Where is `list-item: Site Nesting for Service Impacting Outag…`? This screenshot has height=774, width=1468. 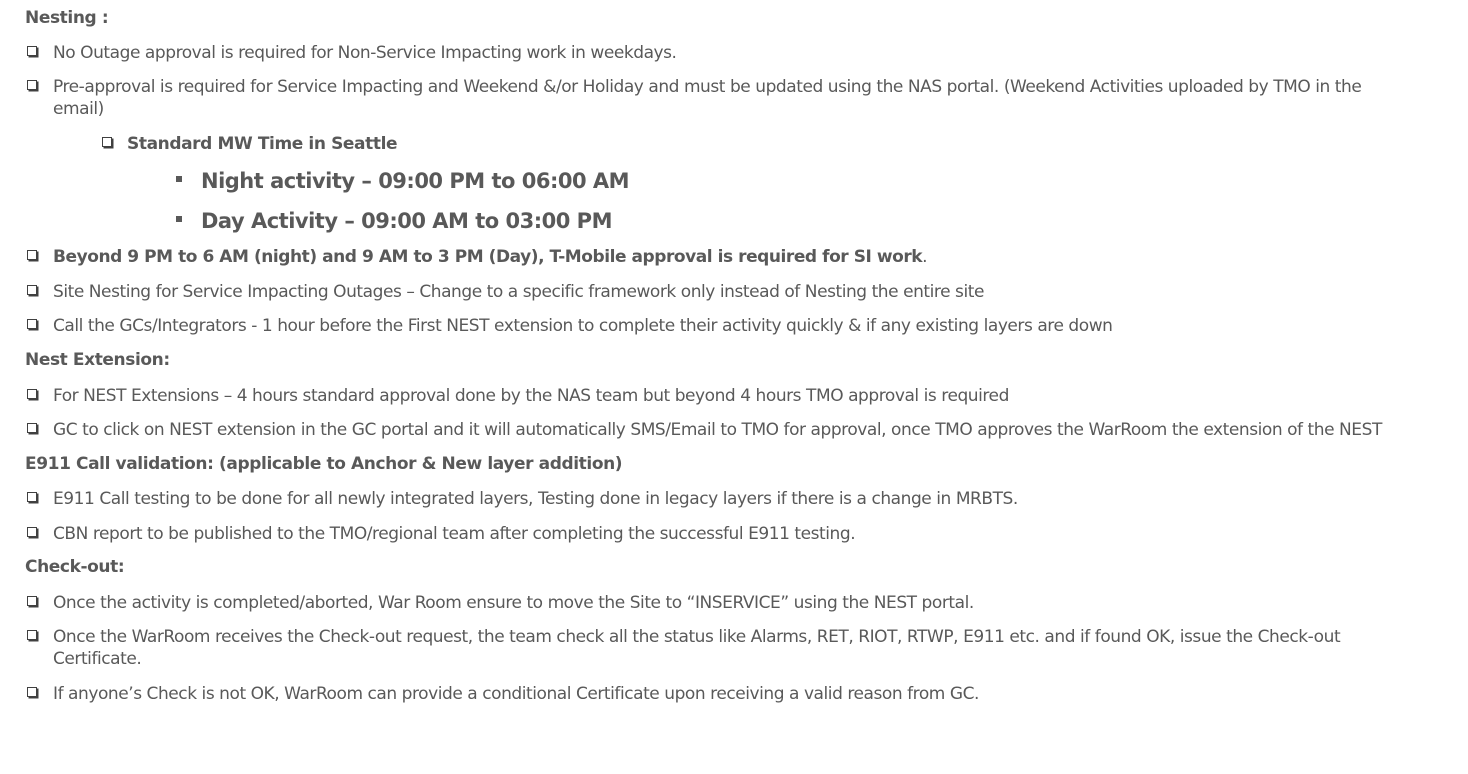
list-item: Site Nesting for Service Impacting Outag… is located at coordinates (725, 292).